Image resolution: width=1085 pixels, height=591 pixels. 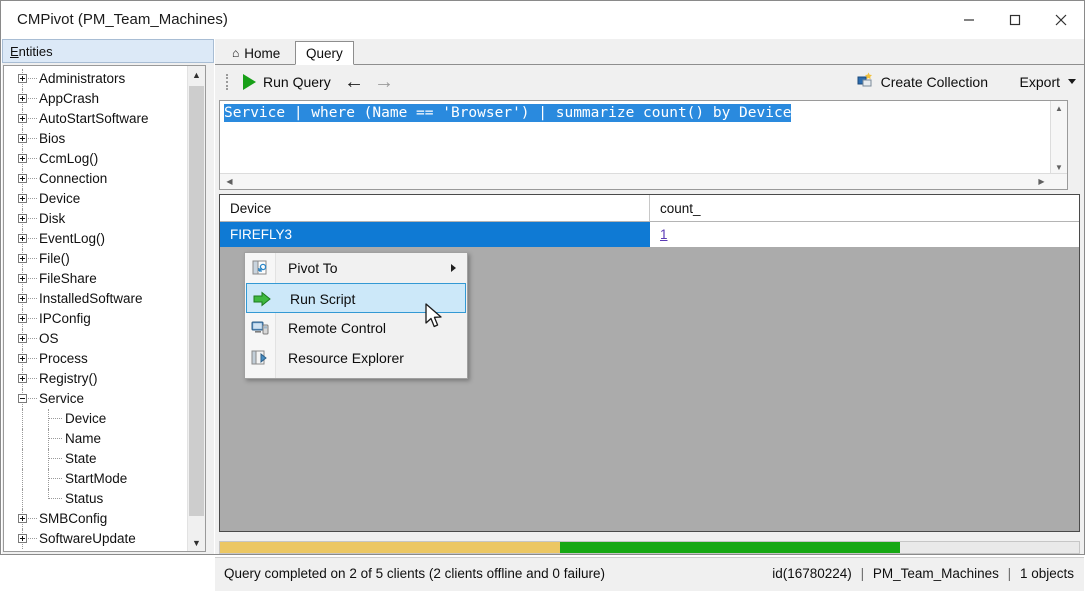 What do you see at coordinates (196, 74) in the screenshot?
I see `scroll-up-icon: ▲` at bounding box center [196, 74].